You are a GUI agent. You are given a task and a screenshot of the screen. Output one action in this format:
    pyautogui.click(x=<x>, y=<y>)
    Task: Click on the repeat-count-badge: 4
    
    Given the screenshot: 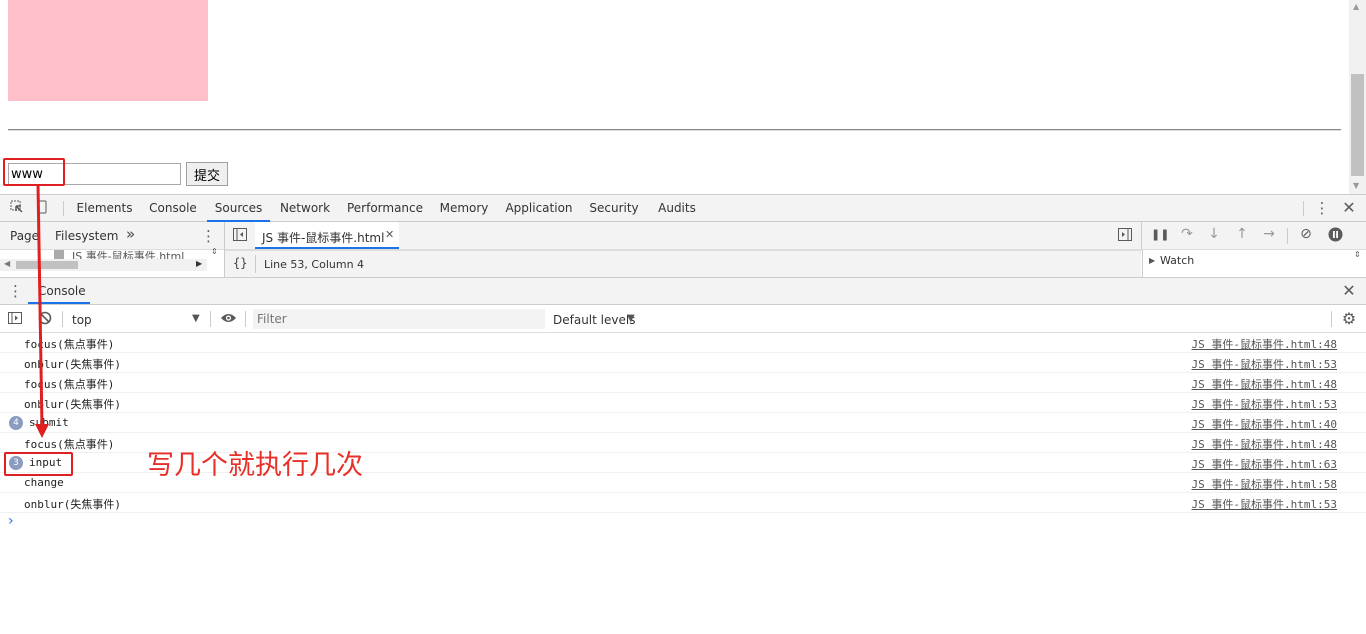 What is the action you would take?
    pyautogui.click(x=16, y=423)
    